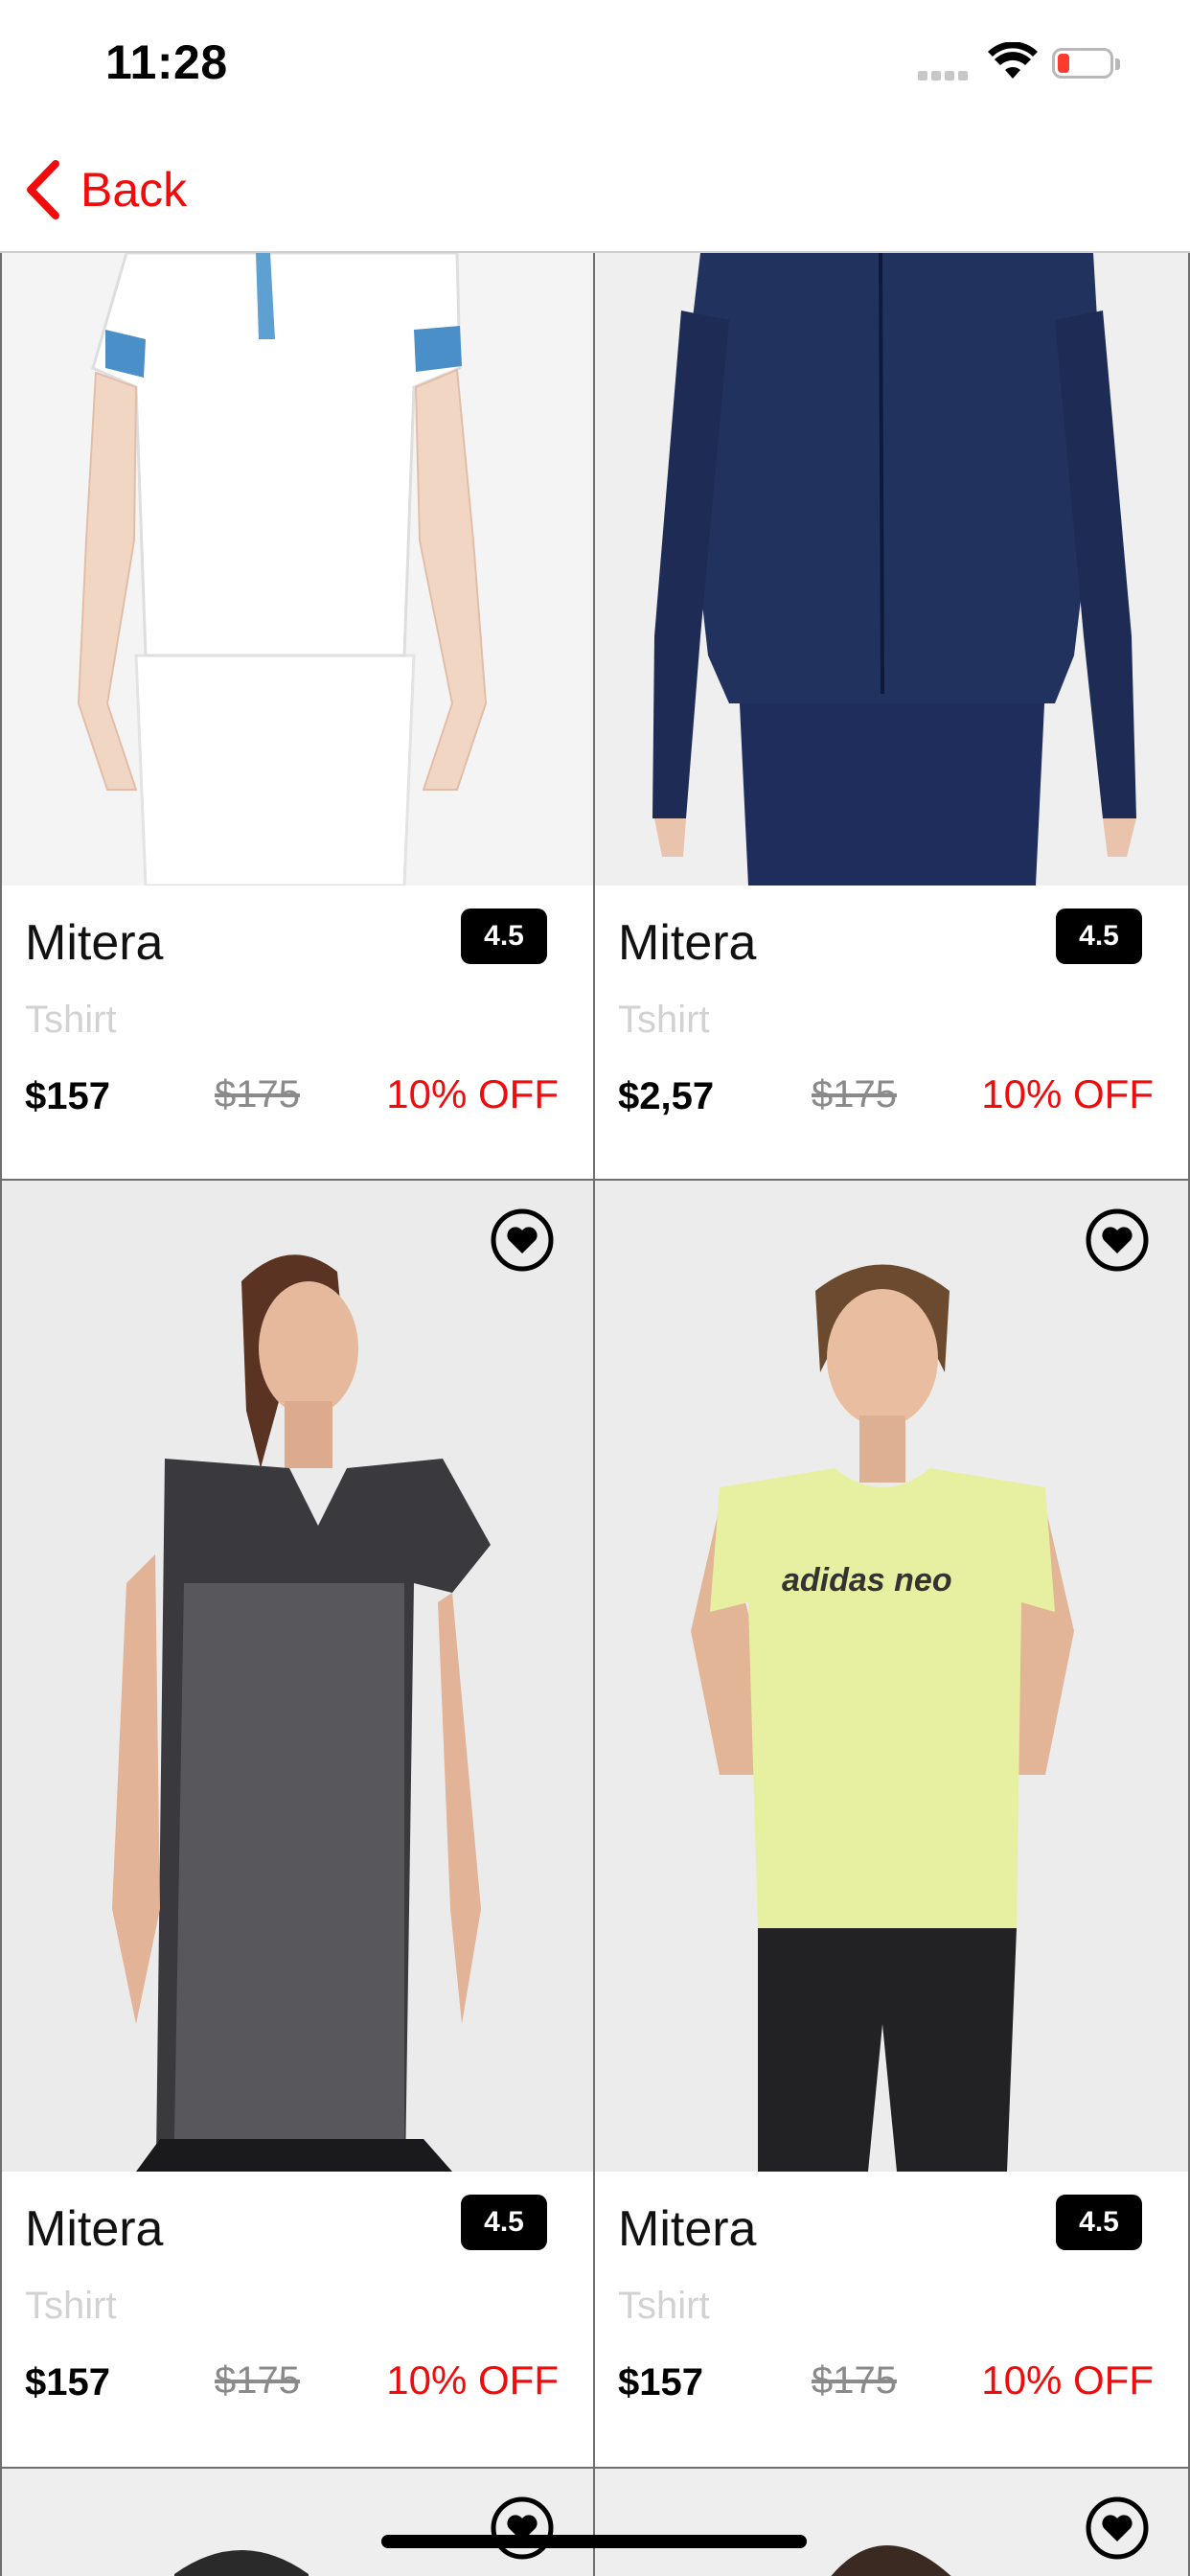  What do you see at coordinates (134, 190) in the screenshot?
I see `back-label: Back` at bounding box center [134, 190].